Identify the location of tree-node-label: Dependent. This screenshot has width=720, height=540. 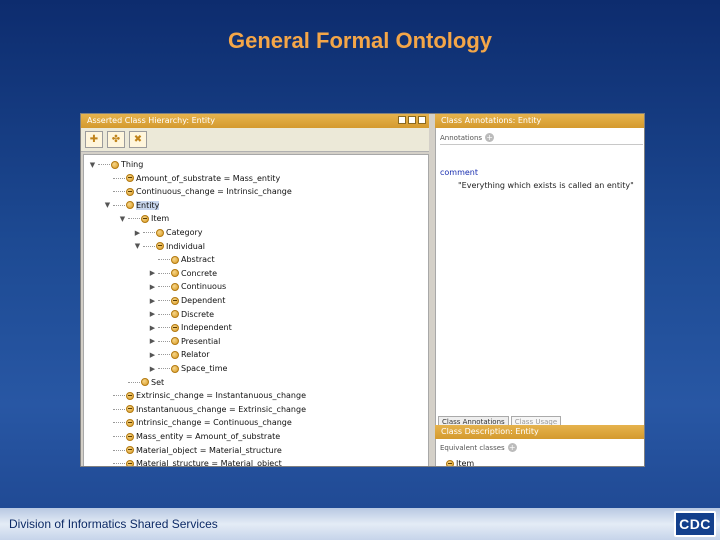
(203, 300).